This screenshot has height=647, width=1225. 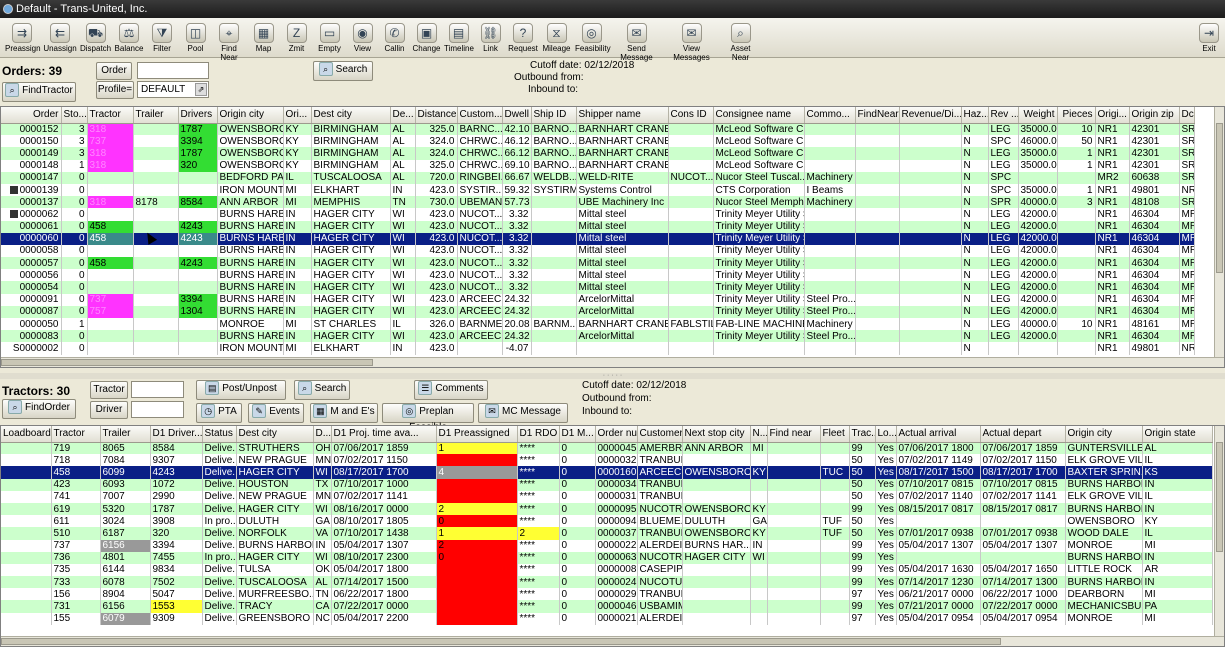 I want to click on orders-vertical-scrollbar, so click(x=1219, y=233).